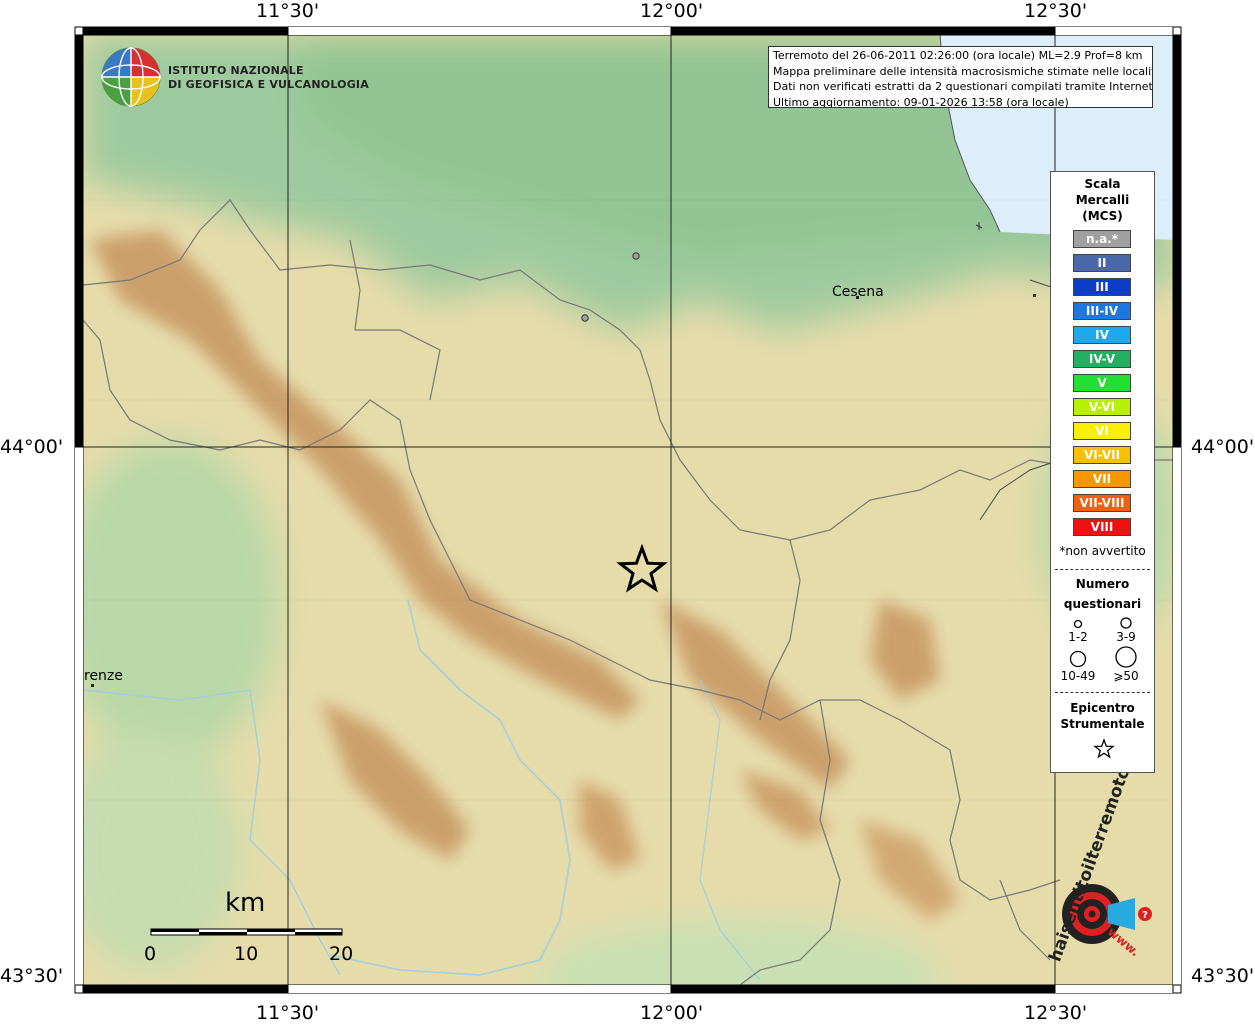  Describe the element at coordinates (1102, 479) in the screenshot. I see `legend-swatch: VII` at that location.